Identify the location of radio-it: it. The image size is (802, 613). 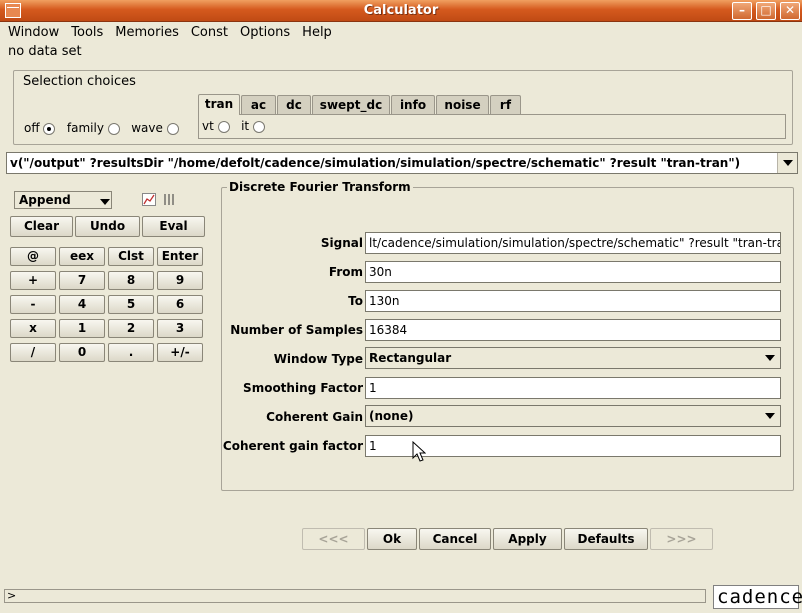
(253, 126).